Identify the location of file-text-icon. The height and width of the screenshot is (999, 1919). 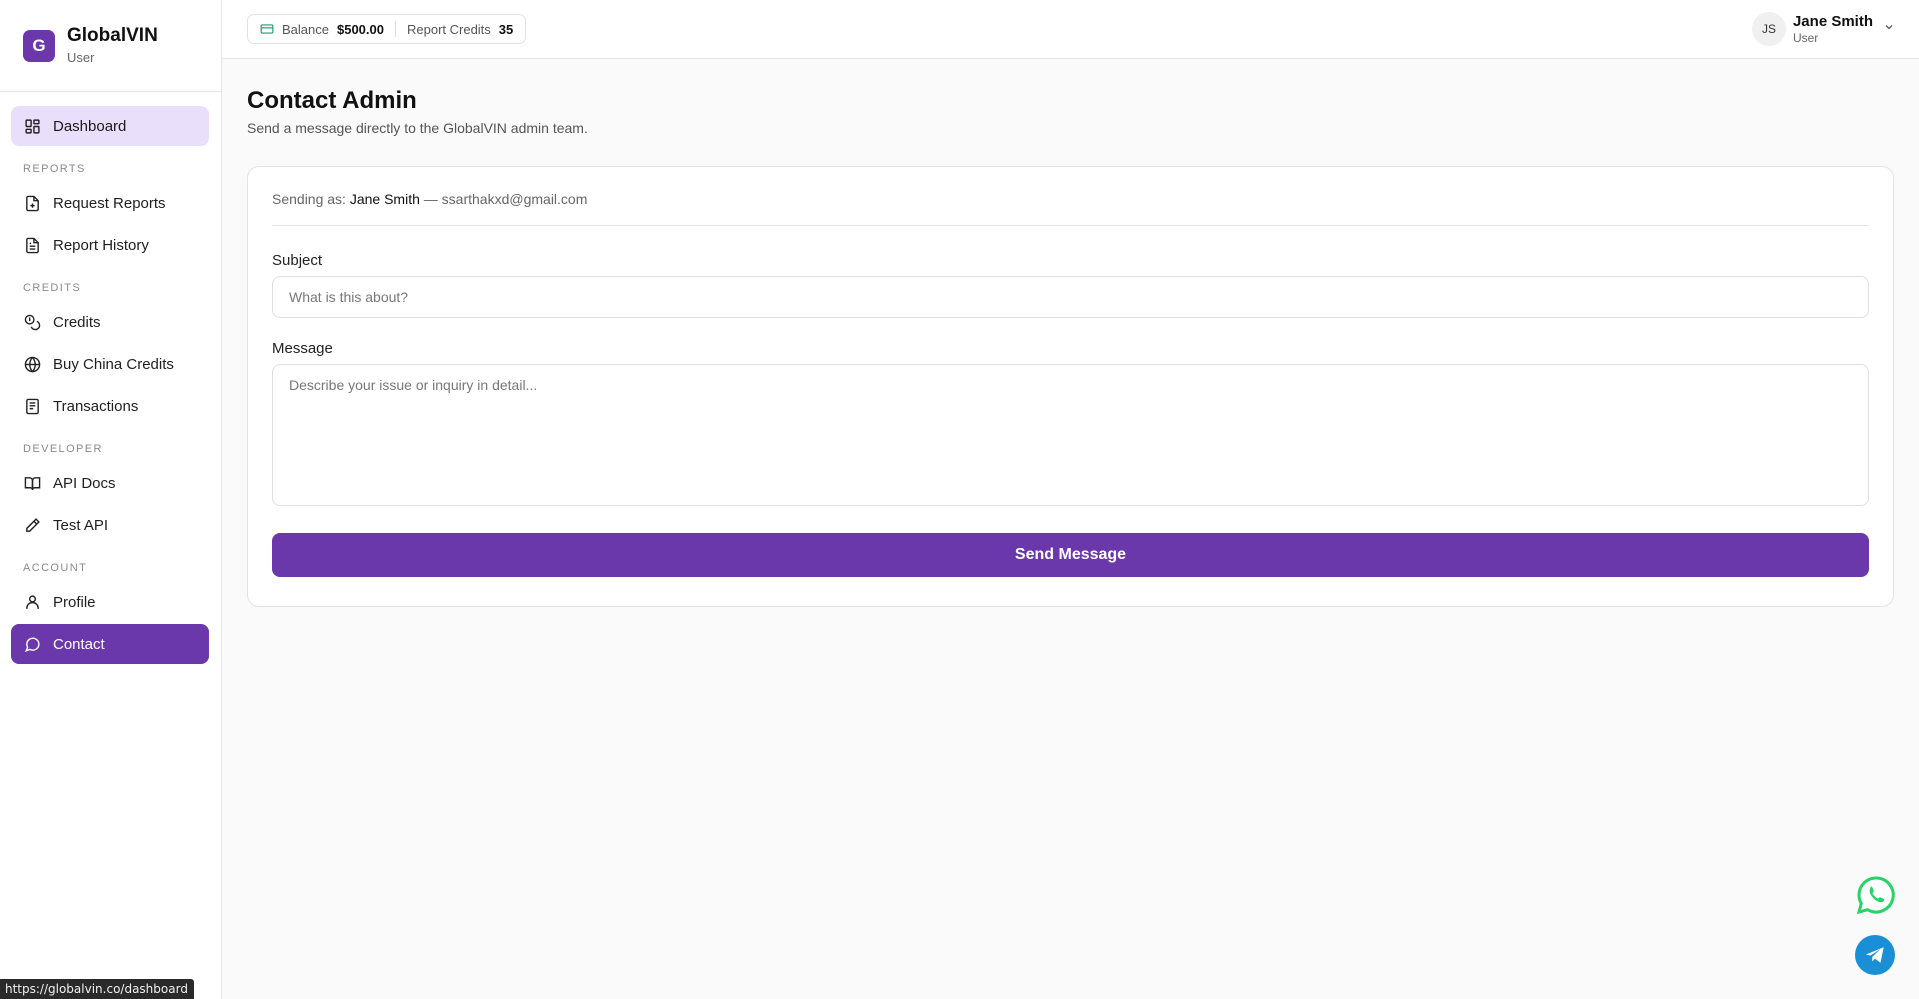
(32, 245).